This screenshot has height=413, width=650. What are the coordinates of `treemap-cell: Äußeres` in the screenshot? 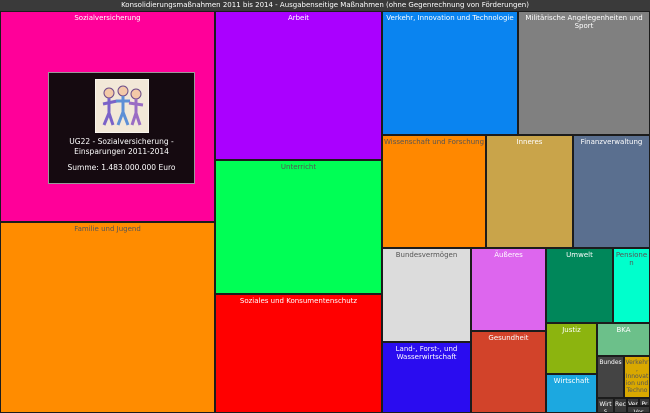 It's located at (508, 289).